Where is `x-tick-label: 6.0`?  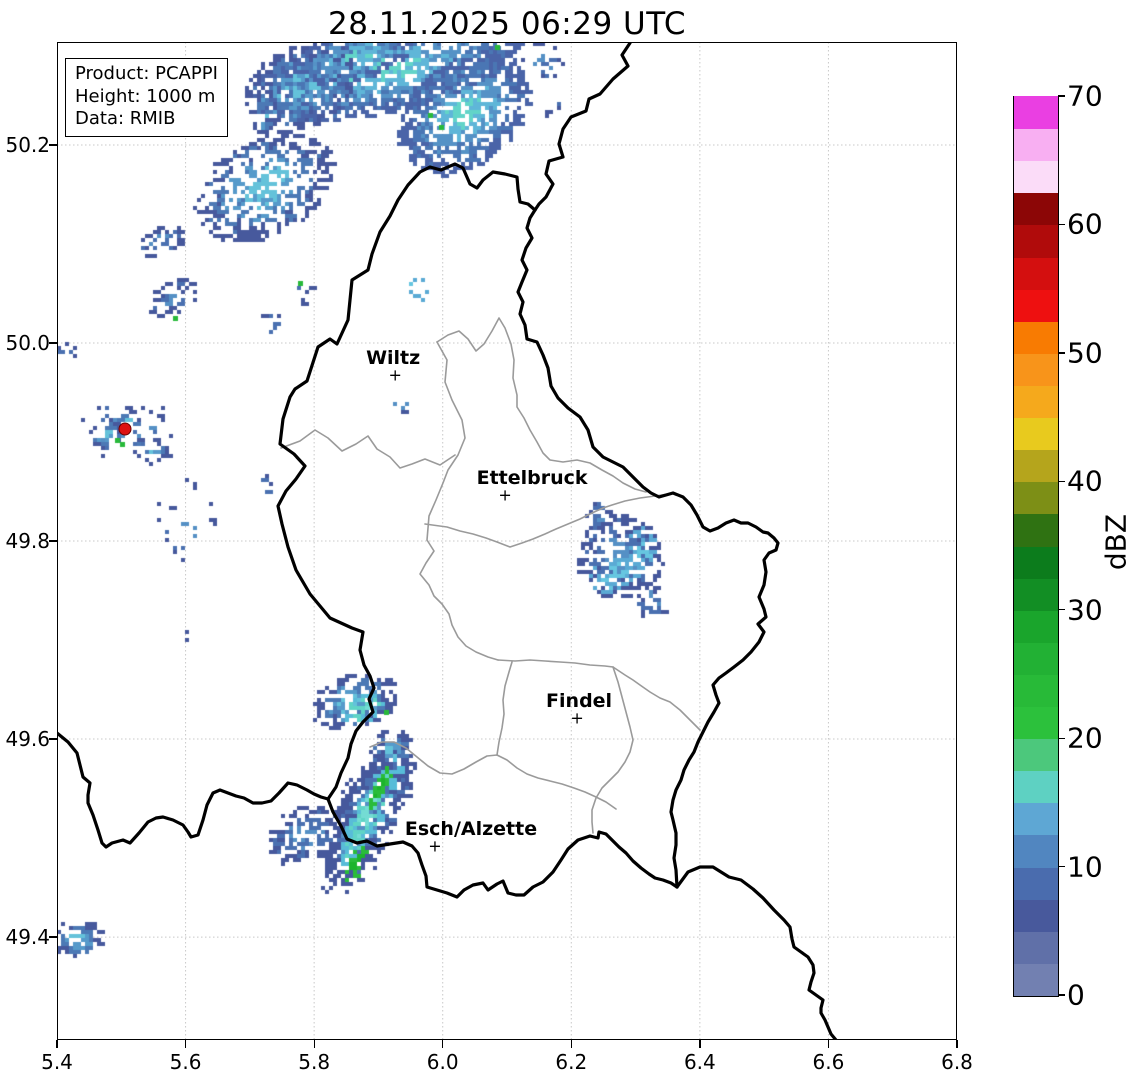 x-tick-label: 6.0 is located at coordinates (442, 1062).